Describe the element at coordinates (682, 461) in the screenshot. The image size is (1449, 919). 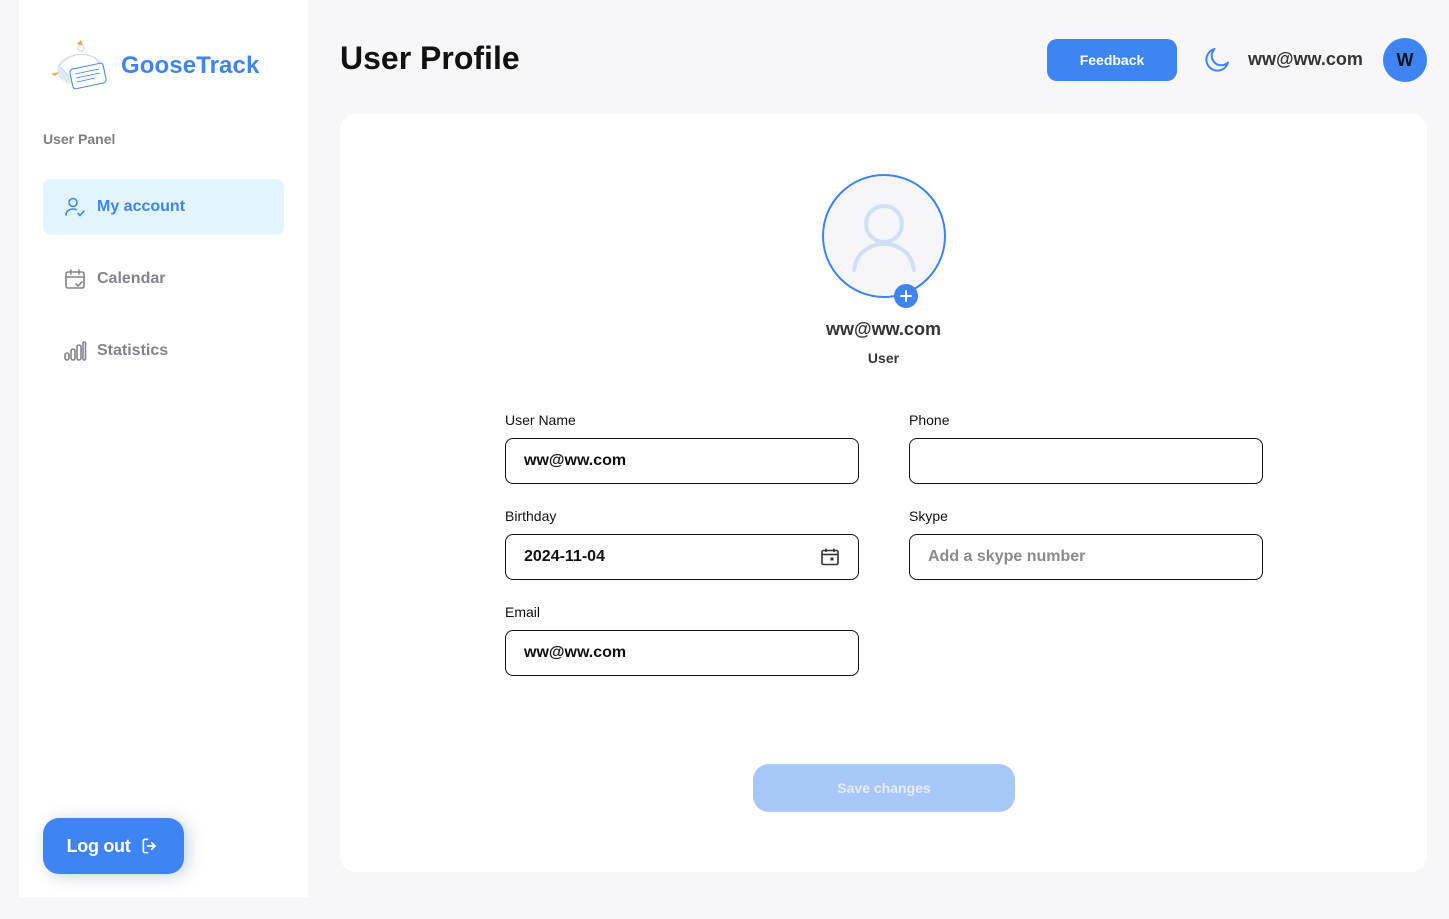
I see `username-field: ww@ww.com` at that location.